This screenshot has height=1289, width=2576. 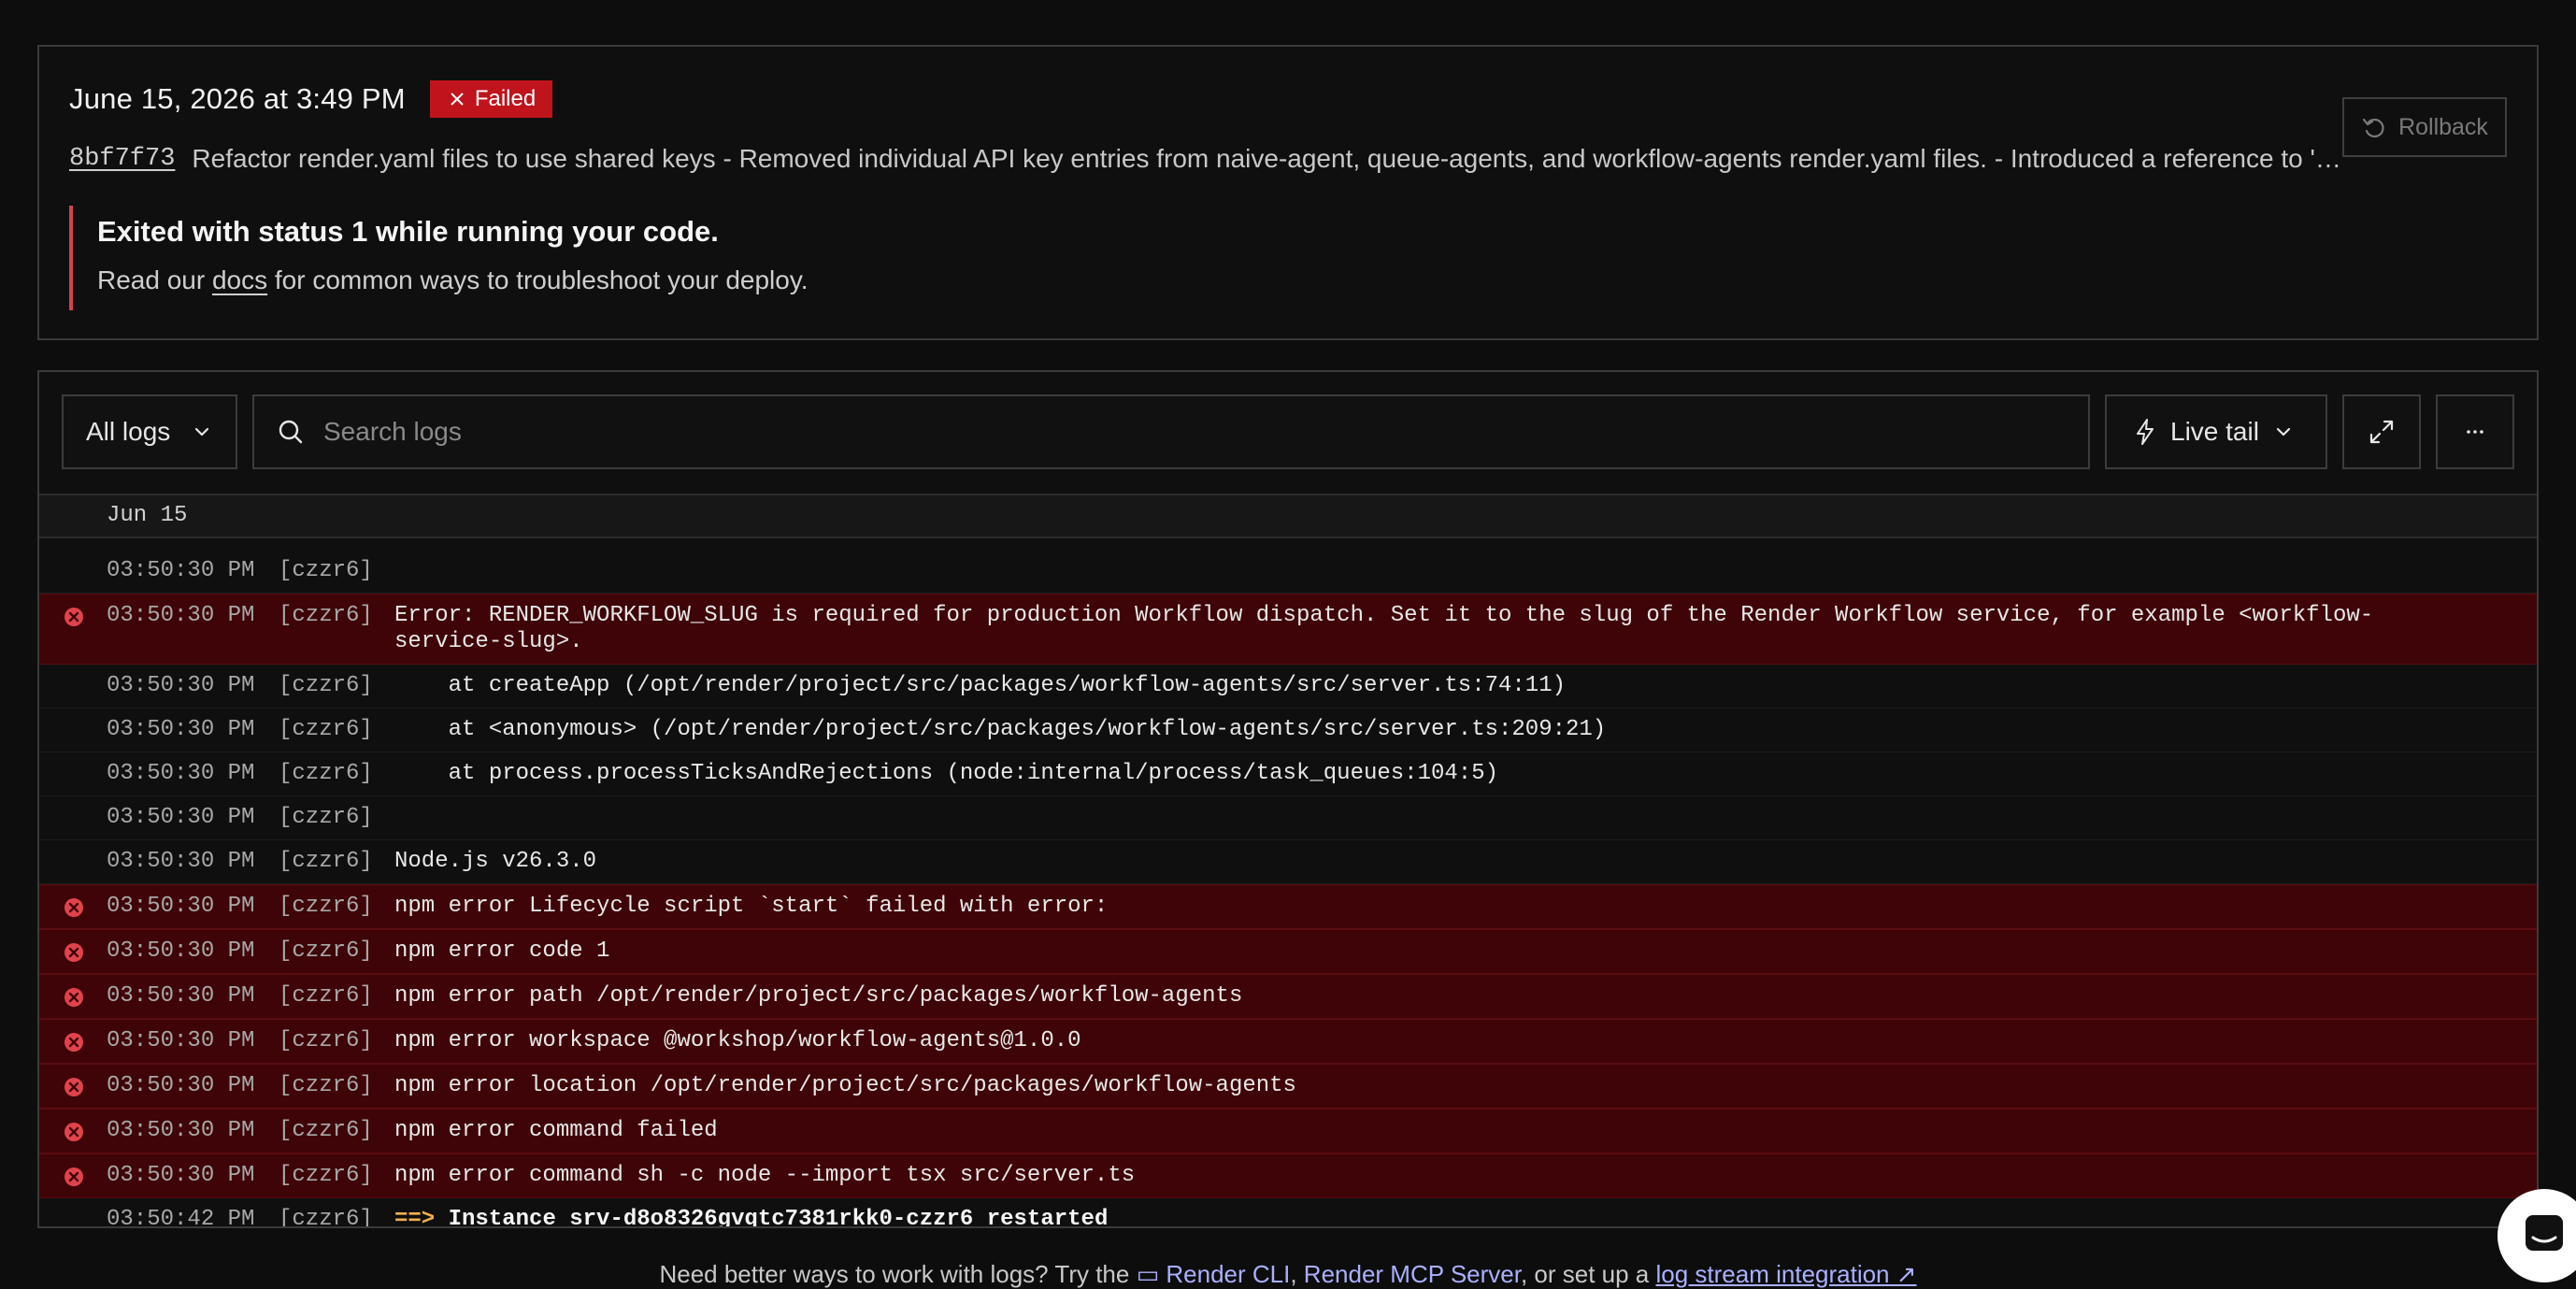 What do you see at coordinates (1465, 951) in the screenshot?
I see `log-message: npm error code 1` at bounding box center [1465, 951].